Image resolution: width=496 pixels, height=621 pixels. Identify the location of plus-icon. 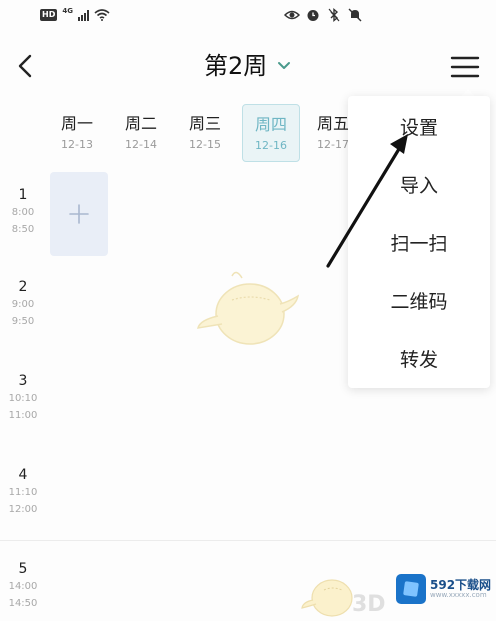
(79, 214).